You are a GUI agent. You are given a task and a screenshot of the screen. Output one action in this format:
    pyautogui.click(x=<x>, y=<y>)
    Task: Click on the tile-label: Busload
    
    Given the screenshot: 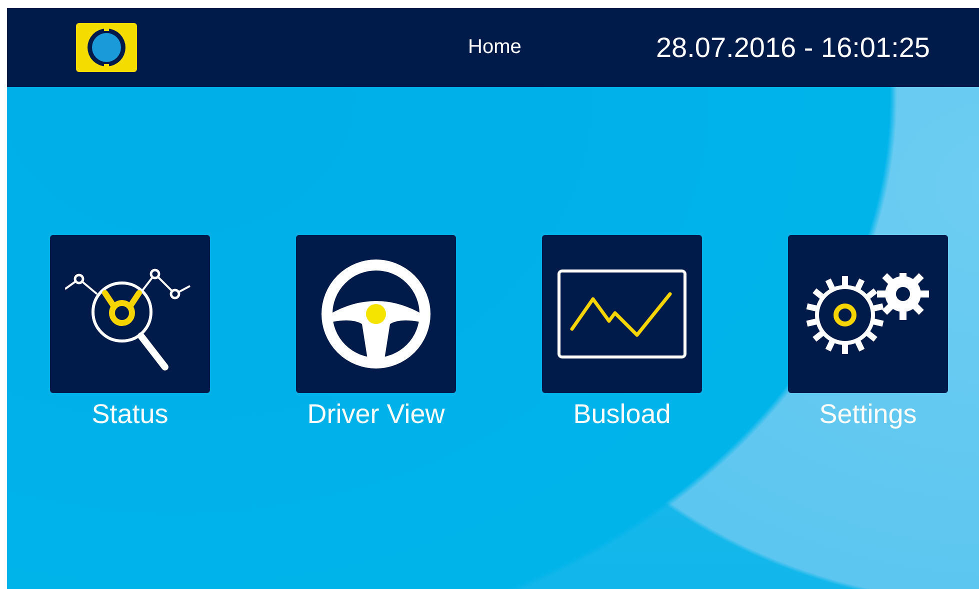 What is the action you would take?
    pyautogui.click(x=622, y=414)
    